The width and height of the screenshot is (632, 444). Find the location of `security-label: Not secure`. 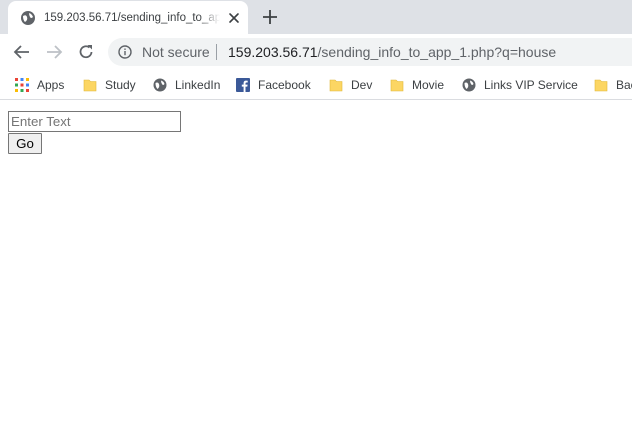

security-label: Not secure is located at coordinates (176, 52).